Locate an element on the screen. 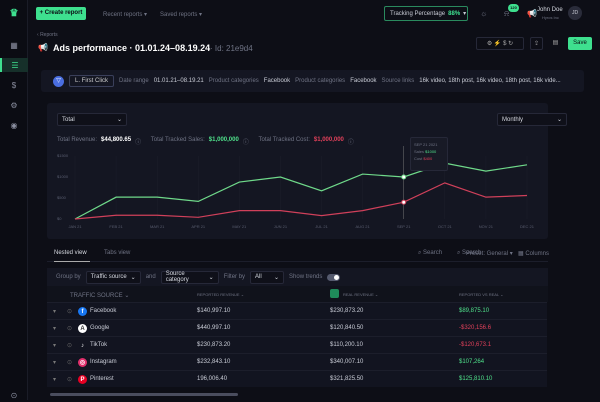 The width and height of the screenshot is (600, 402). dashboard-icon: ▦ is located at coordinates (14, 45).